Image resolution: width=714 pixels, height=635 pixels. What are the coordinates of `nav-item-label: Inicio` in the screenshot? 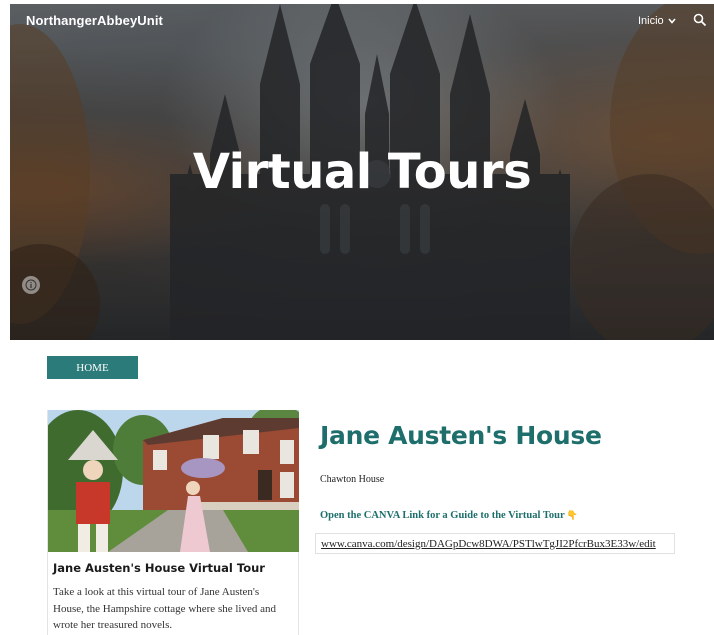 It's located at (651, 21).